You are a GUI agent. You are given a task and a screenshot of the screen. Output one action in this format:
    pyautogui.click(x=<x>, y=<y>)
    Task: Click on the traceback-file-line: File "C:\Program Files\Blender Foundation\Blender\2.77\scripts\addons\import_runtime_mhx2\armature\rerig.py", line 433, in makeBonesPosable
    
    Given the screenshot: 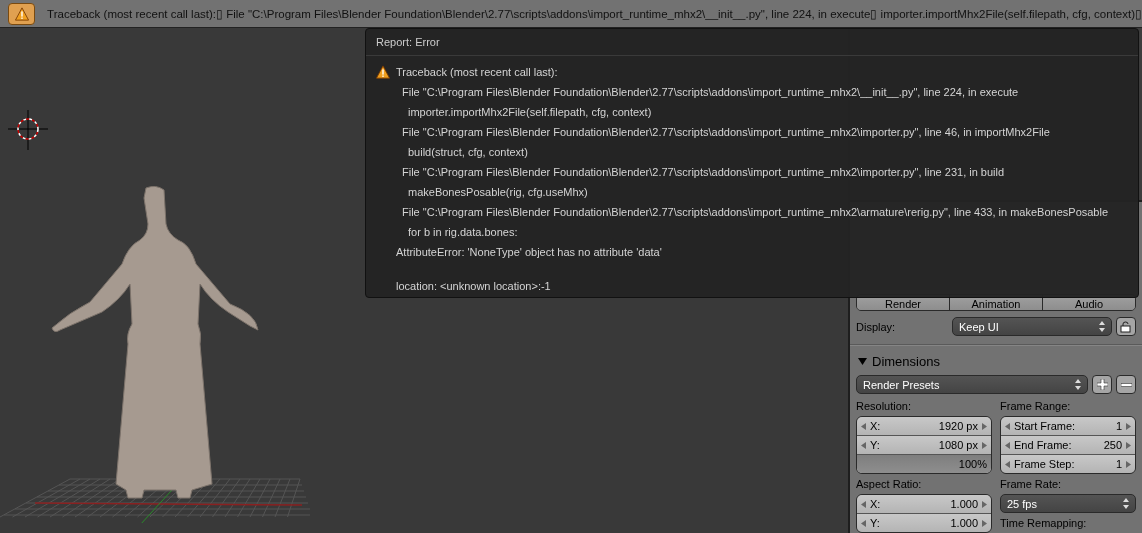 What is the action you would take?
    pyautogui.click(x=755, y=212)
    